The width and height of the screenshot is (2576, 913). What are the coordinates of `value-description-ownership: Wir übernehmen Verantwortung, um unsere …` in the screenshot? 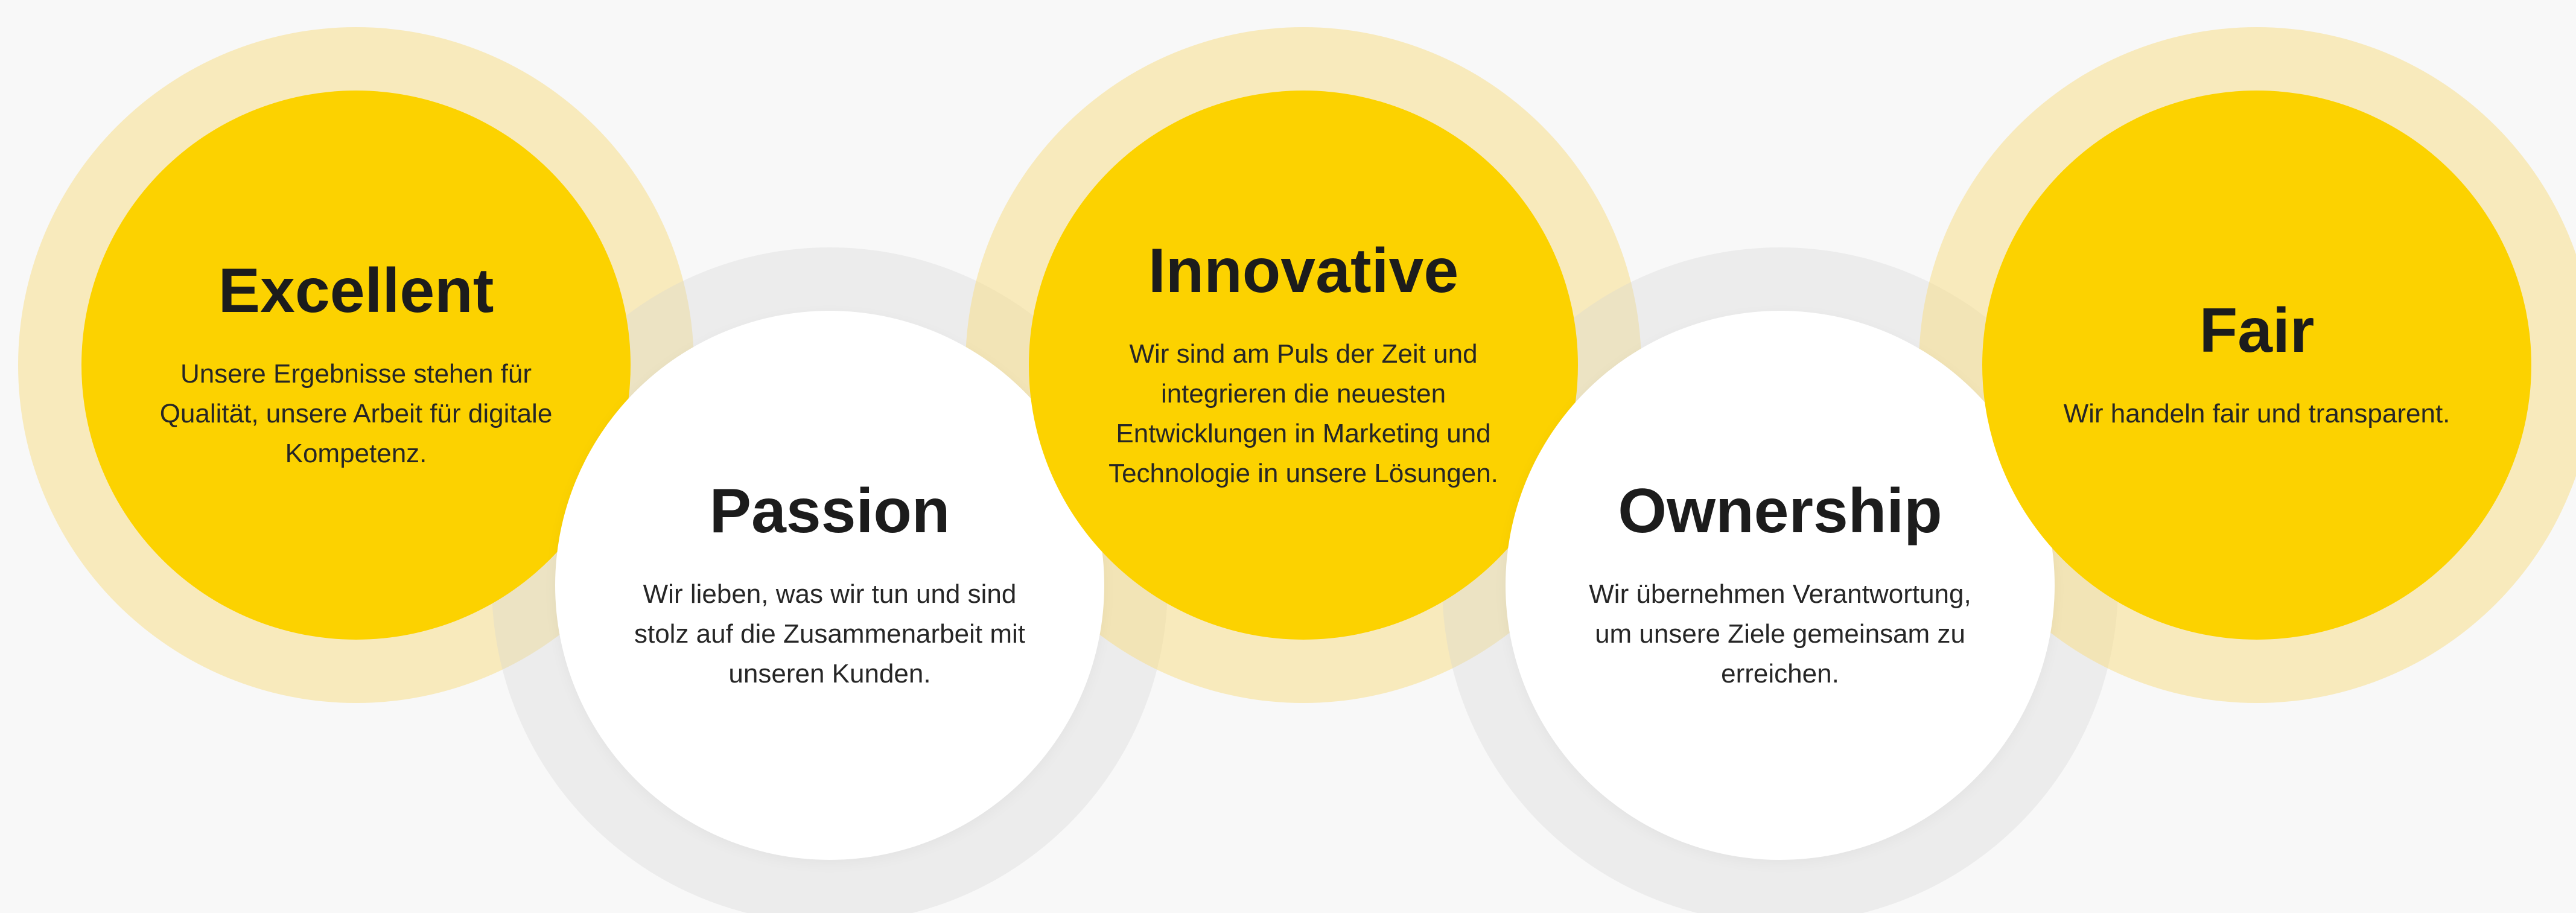 It's located at (1780, 634).